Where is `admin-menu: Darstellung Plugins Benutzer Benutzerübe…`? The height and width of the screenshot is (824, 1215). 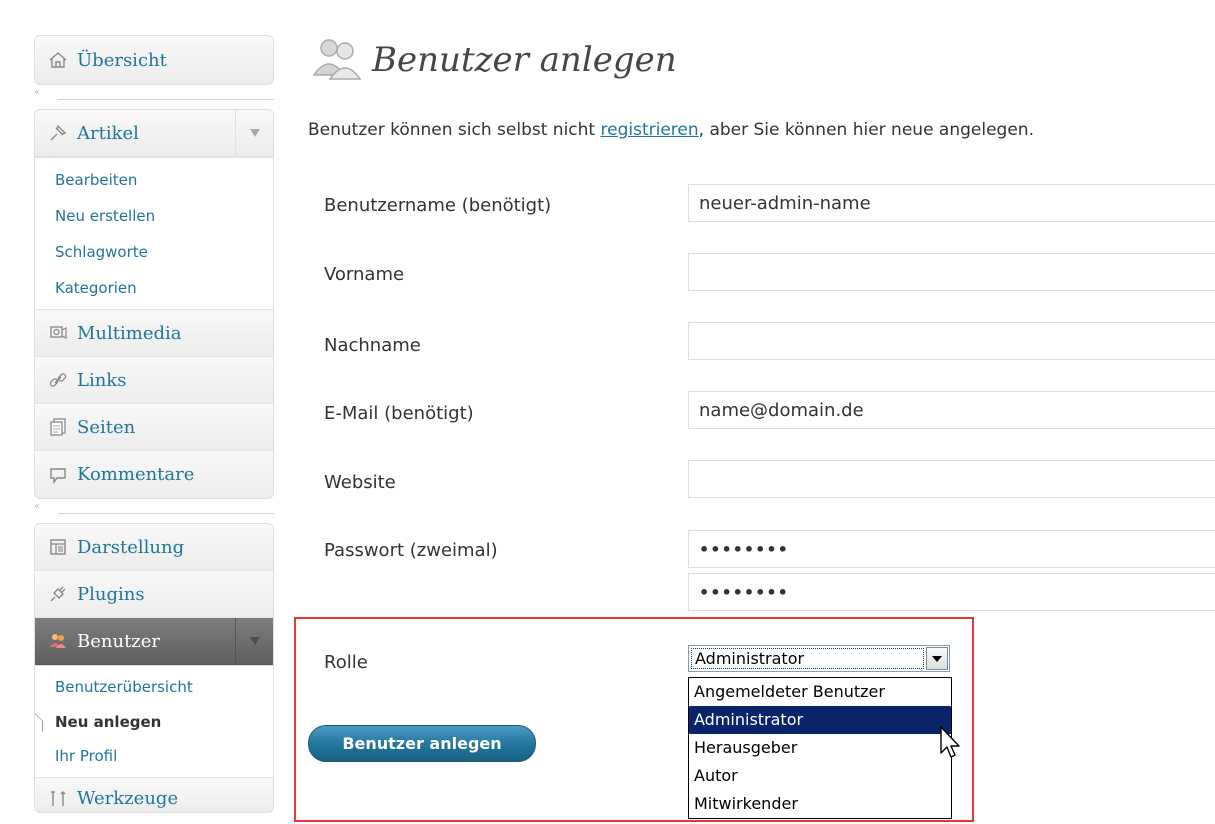
admin-menu: Darstellung Plugins Benutzer Benutzerübe… is located at coordinates (154, 668).